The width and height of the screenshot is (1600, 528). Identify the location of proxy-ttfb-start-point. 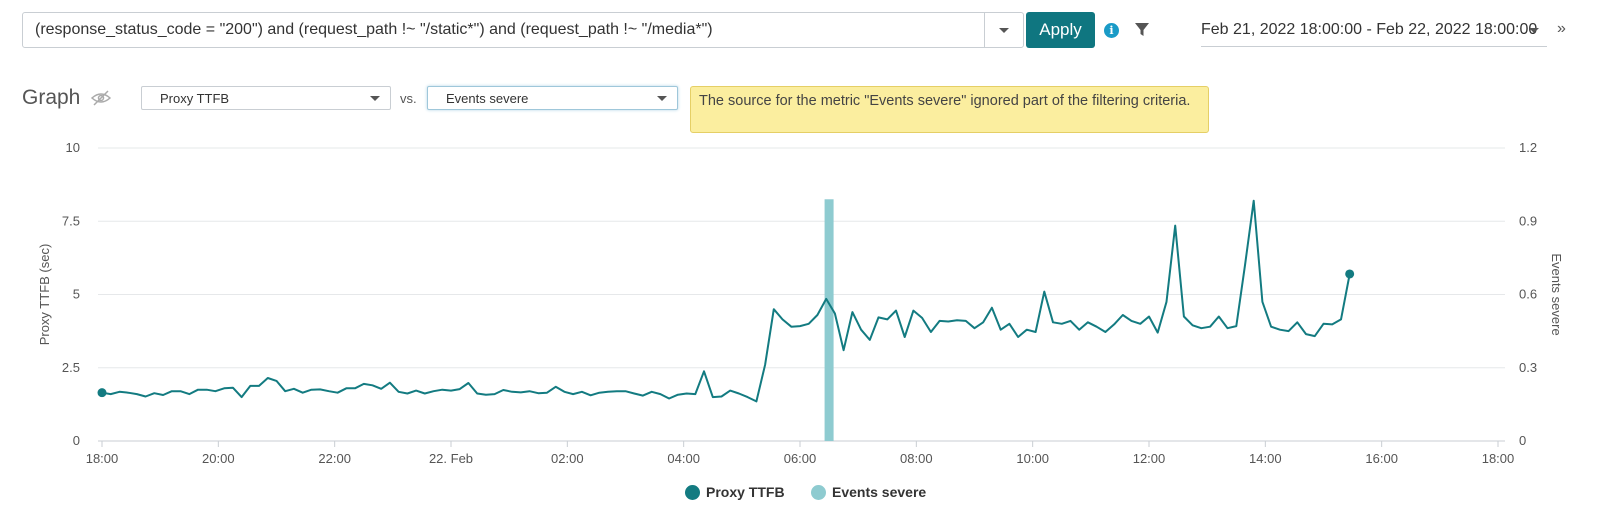
(102, 393).